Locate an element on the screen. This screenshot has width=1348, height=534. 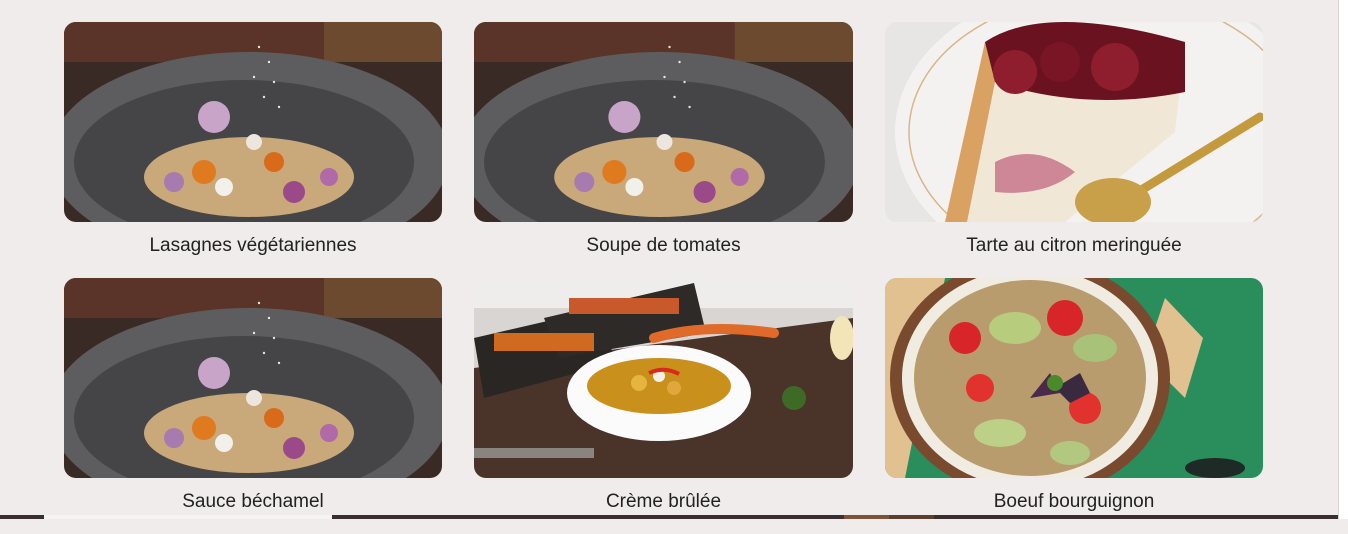
recipe-title: Sauce béchamel is located at coordinates (253, 502).